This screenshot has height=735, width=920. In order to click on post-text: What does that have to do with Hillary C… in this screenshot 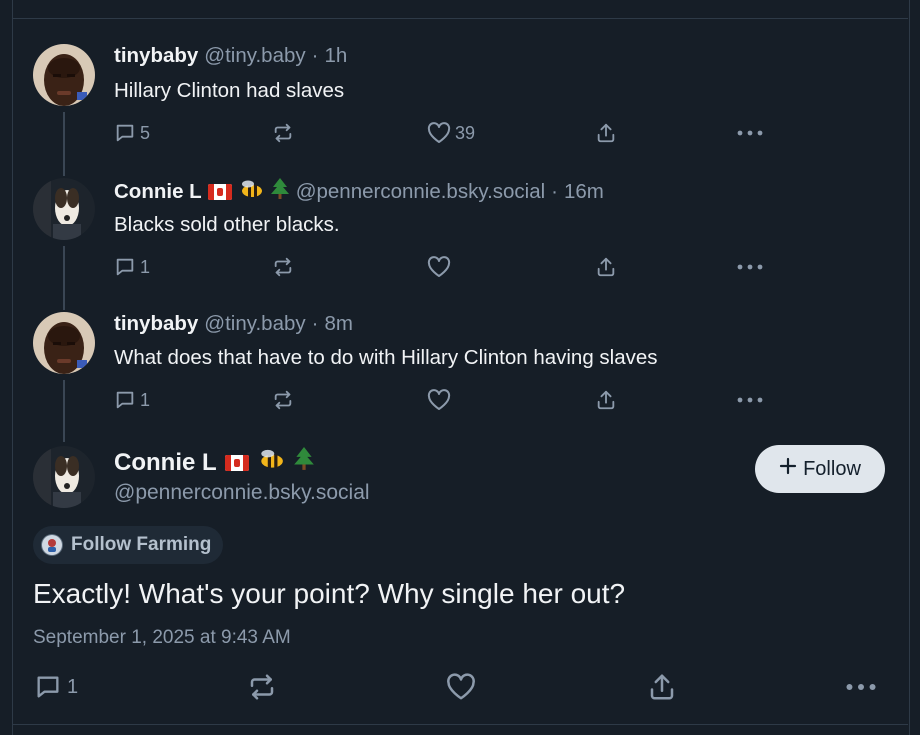, I will do `click(386, 357)`.